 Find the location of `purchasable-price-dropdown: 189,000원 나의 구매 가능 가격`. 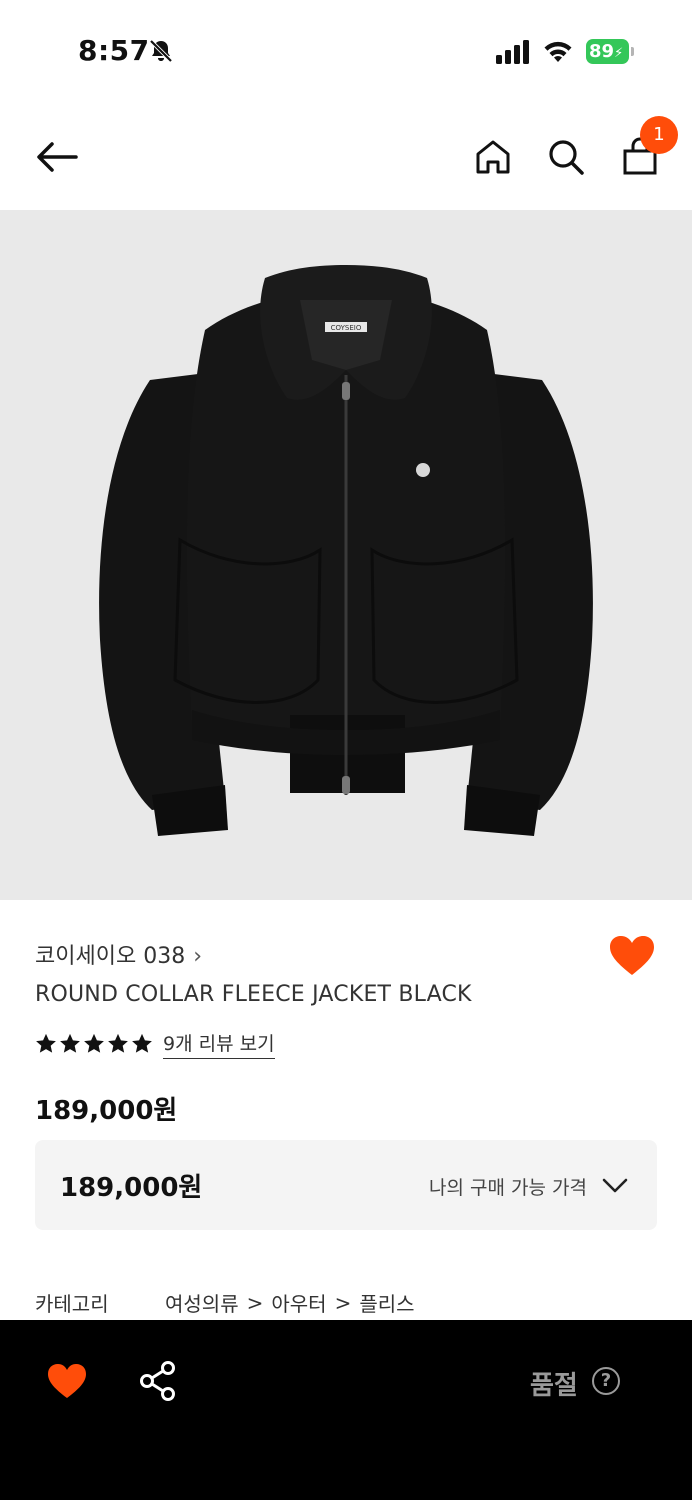

purchasable-price-dropdown: 189,000원 나의 구매 가능 가격 is located at coordinates (346, 1185).